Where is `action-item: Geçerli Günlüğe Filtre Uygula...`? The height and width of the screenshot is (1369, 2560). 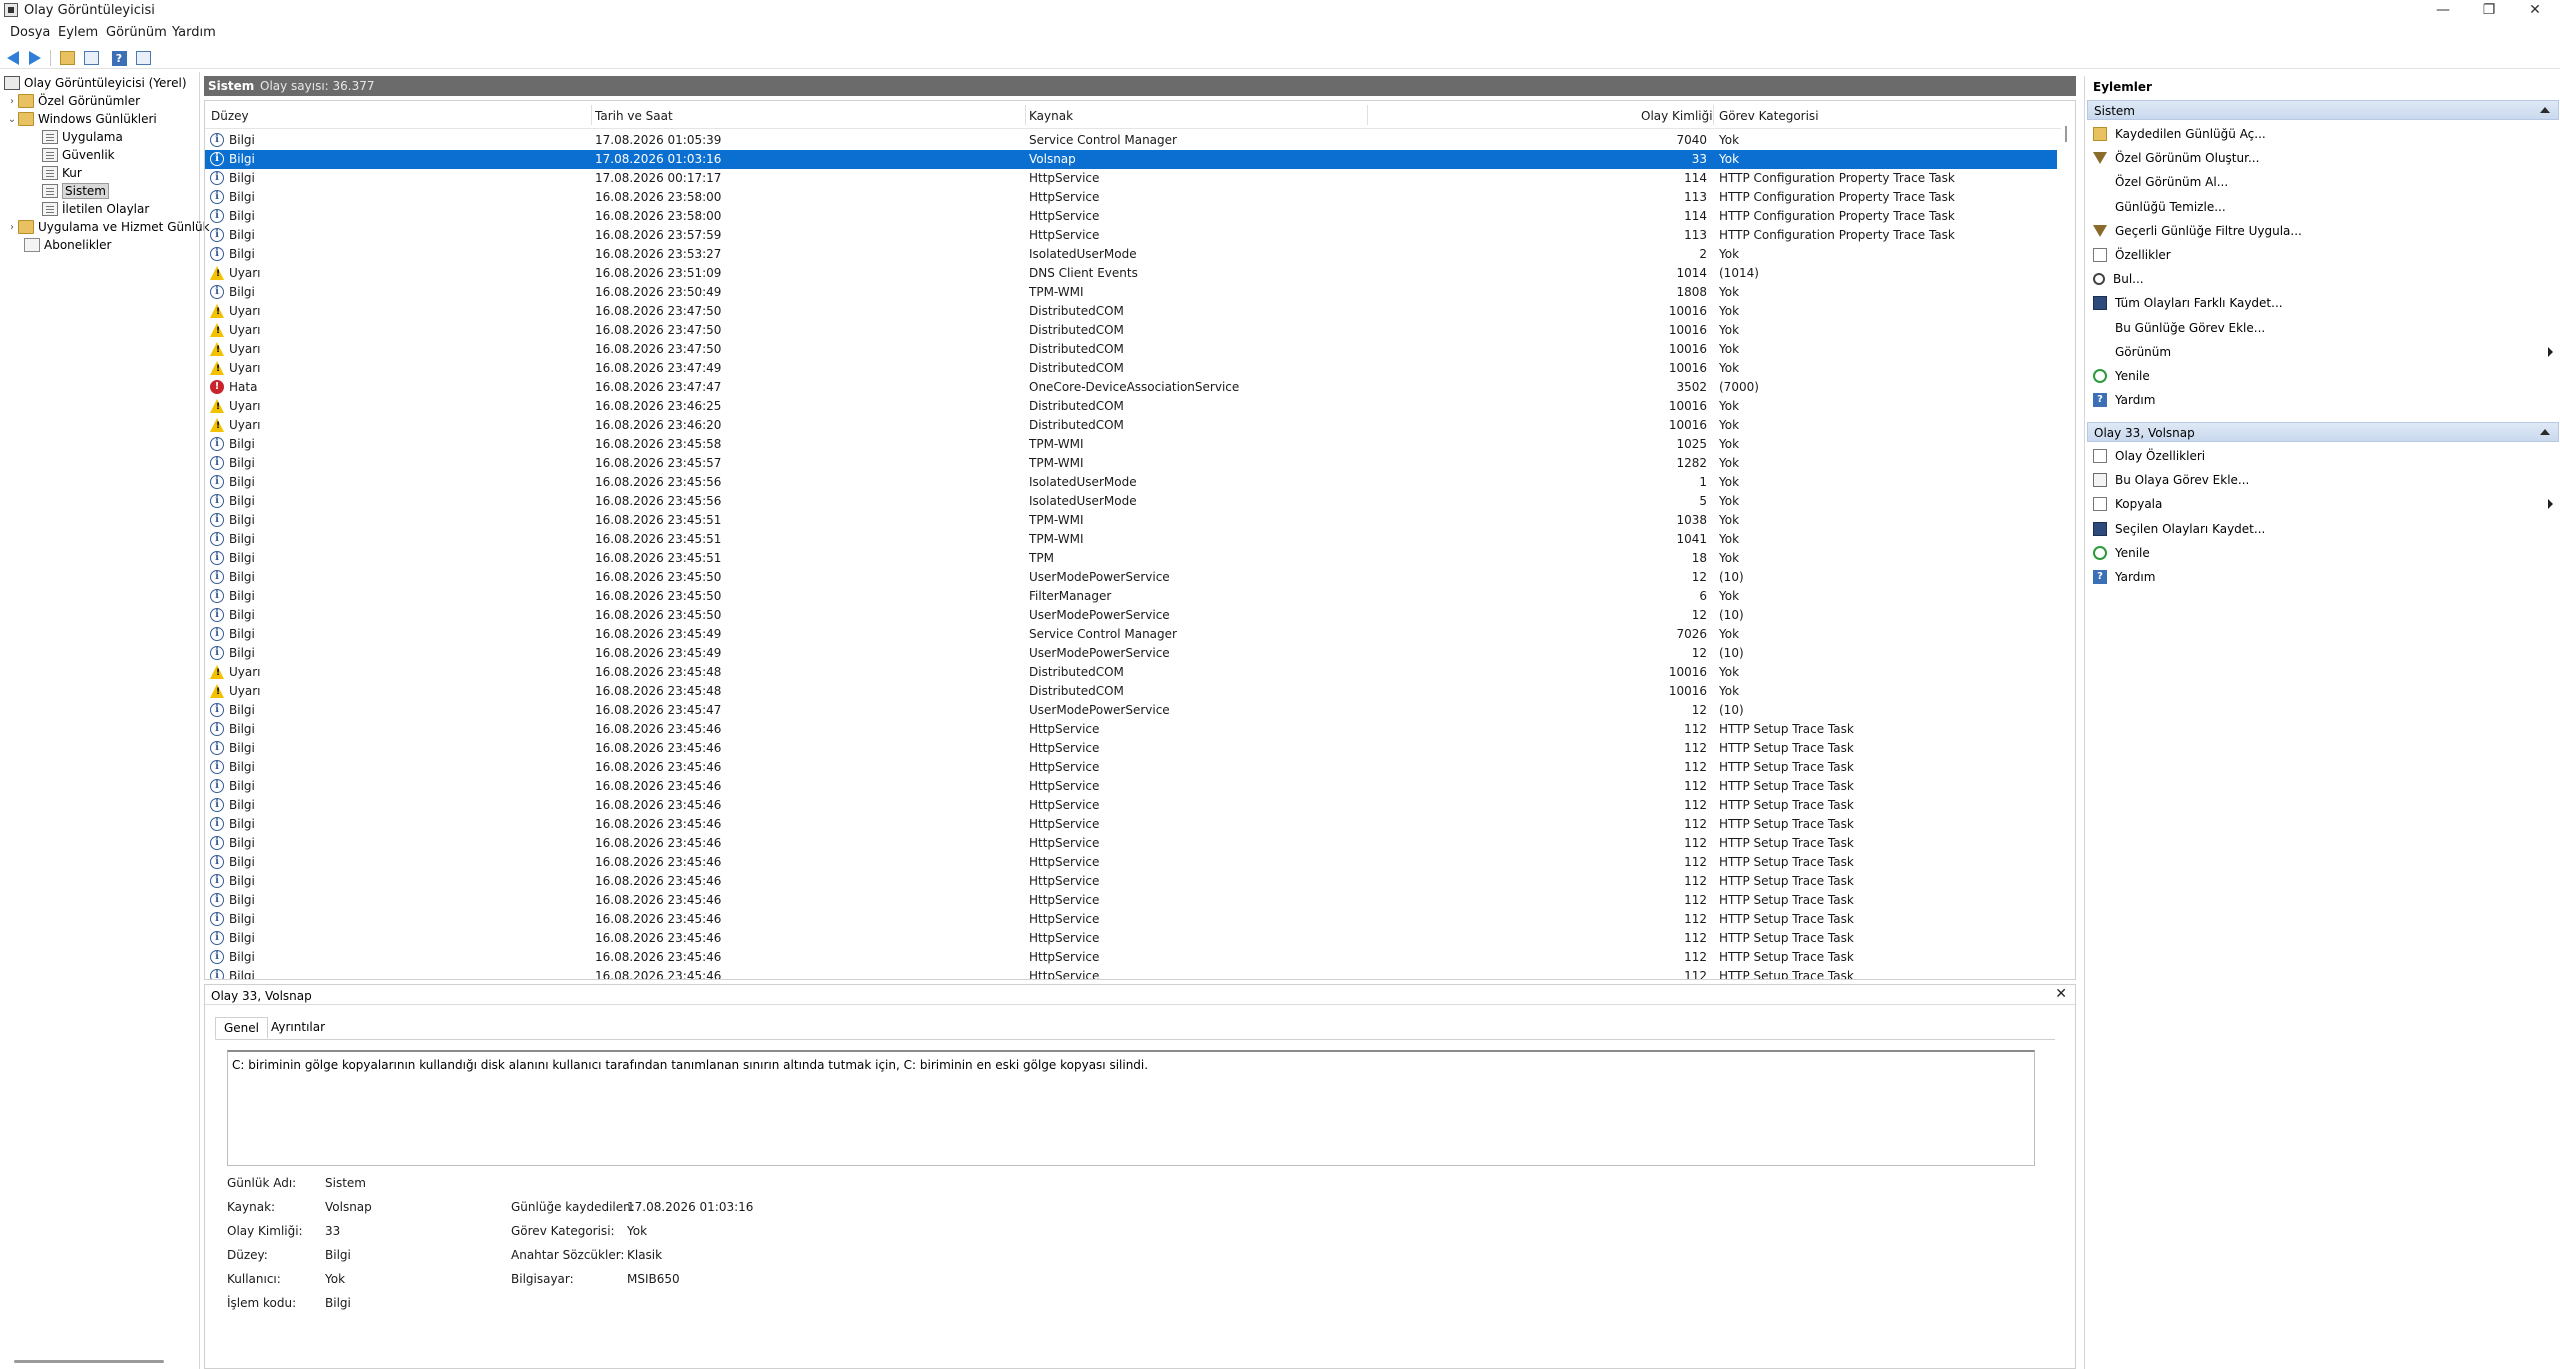
action-item: Geçerli Günlüğe Filtre Uygula... is located at coordinates (2325, 231).